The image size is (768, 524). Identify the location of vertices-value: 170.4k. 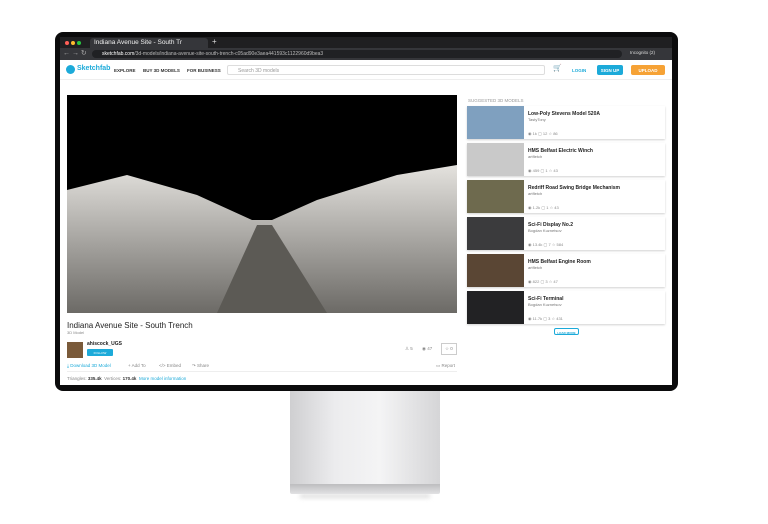
(129, 378).